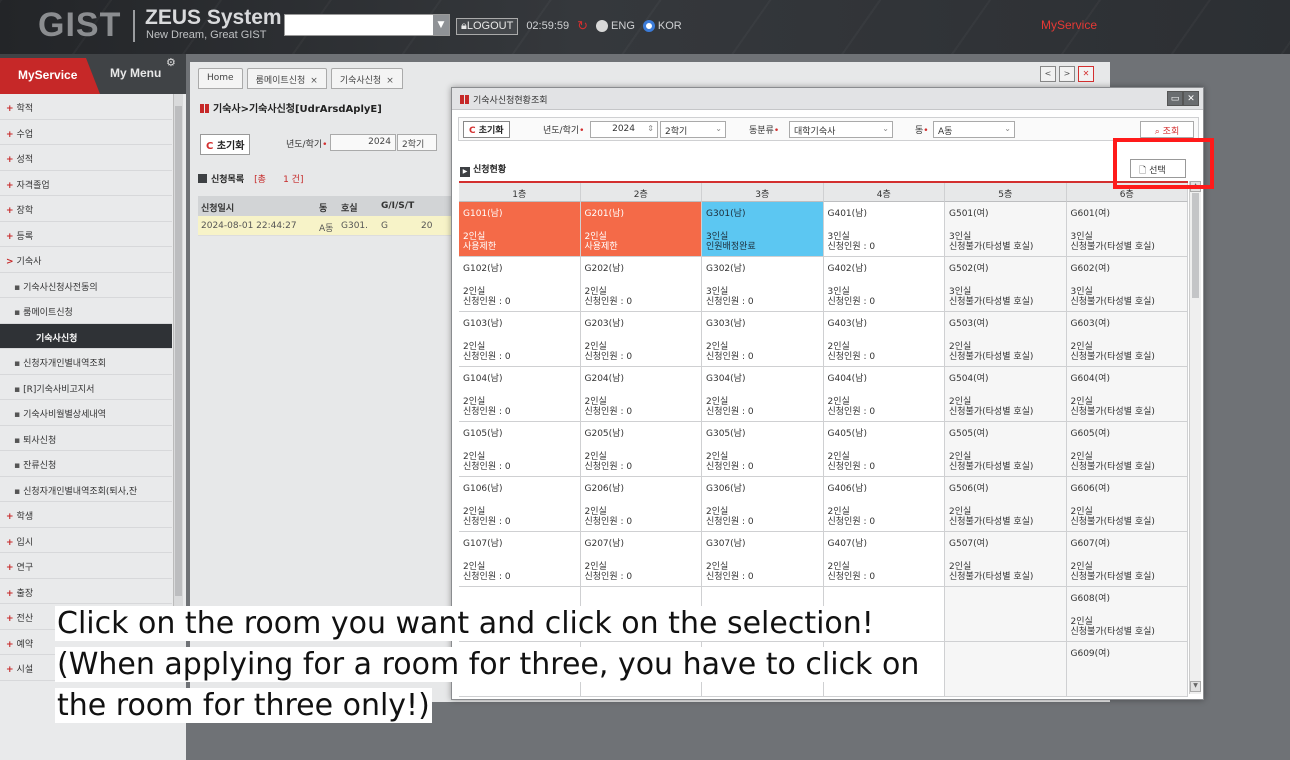  What do you see at coordinates (86, 591) in the screenshot?
I see `sidebar-item: + 출장` at bounding box center [86, 591].